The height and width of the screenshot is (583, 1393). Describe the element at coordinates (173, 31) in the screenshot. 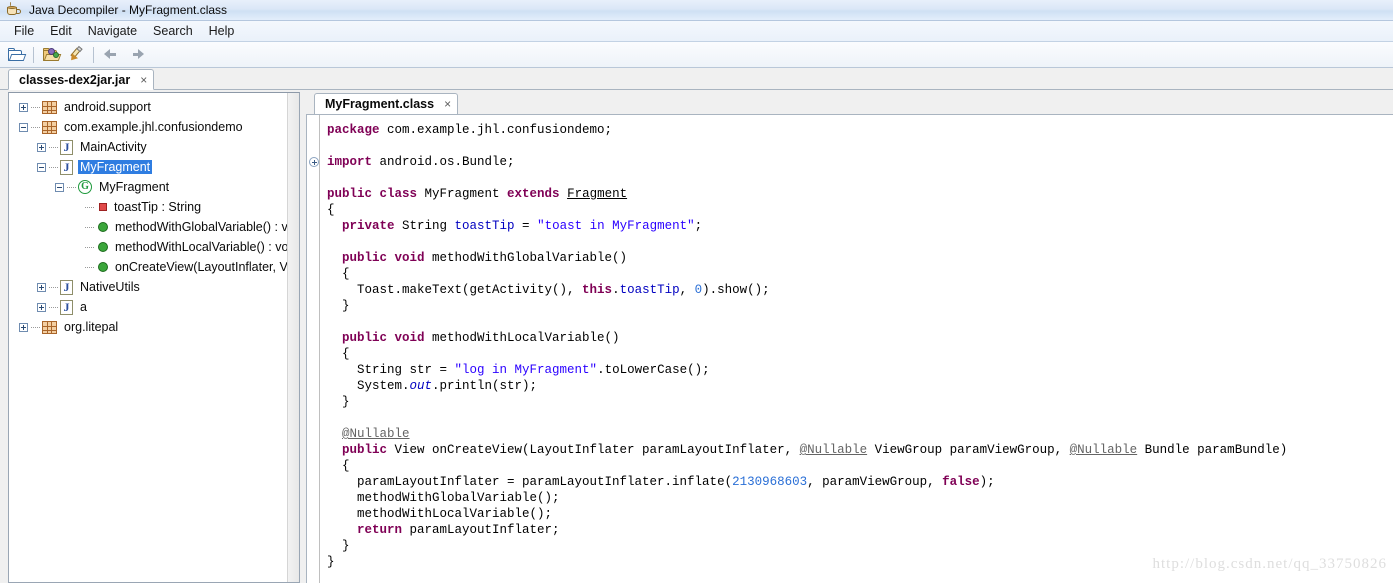

I see `menu-search: Search` at that location.